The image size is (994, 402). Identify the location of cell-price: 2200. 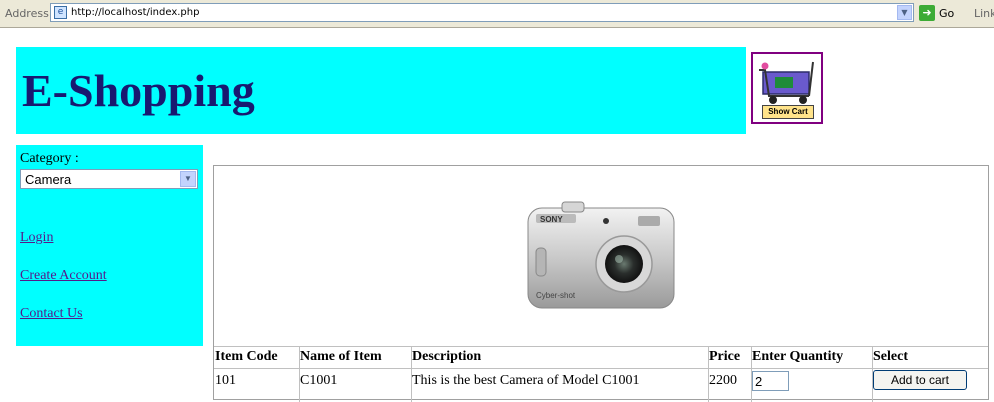
(723, 380).